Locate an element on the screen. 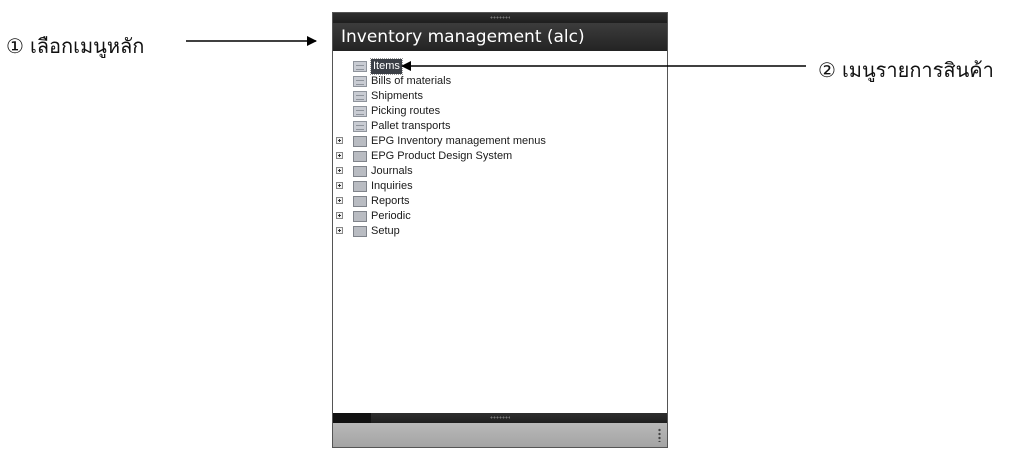 Image resolution: width=1028 pixels, height=451 pixels. window-bottom-grip is located at coordinates (500, 418).